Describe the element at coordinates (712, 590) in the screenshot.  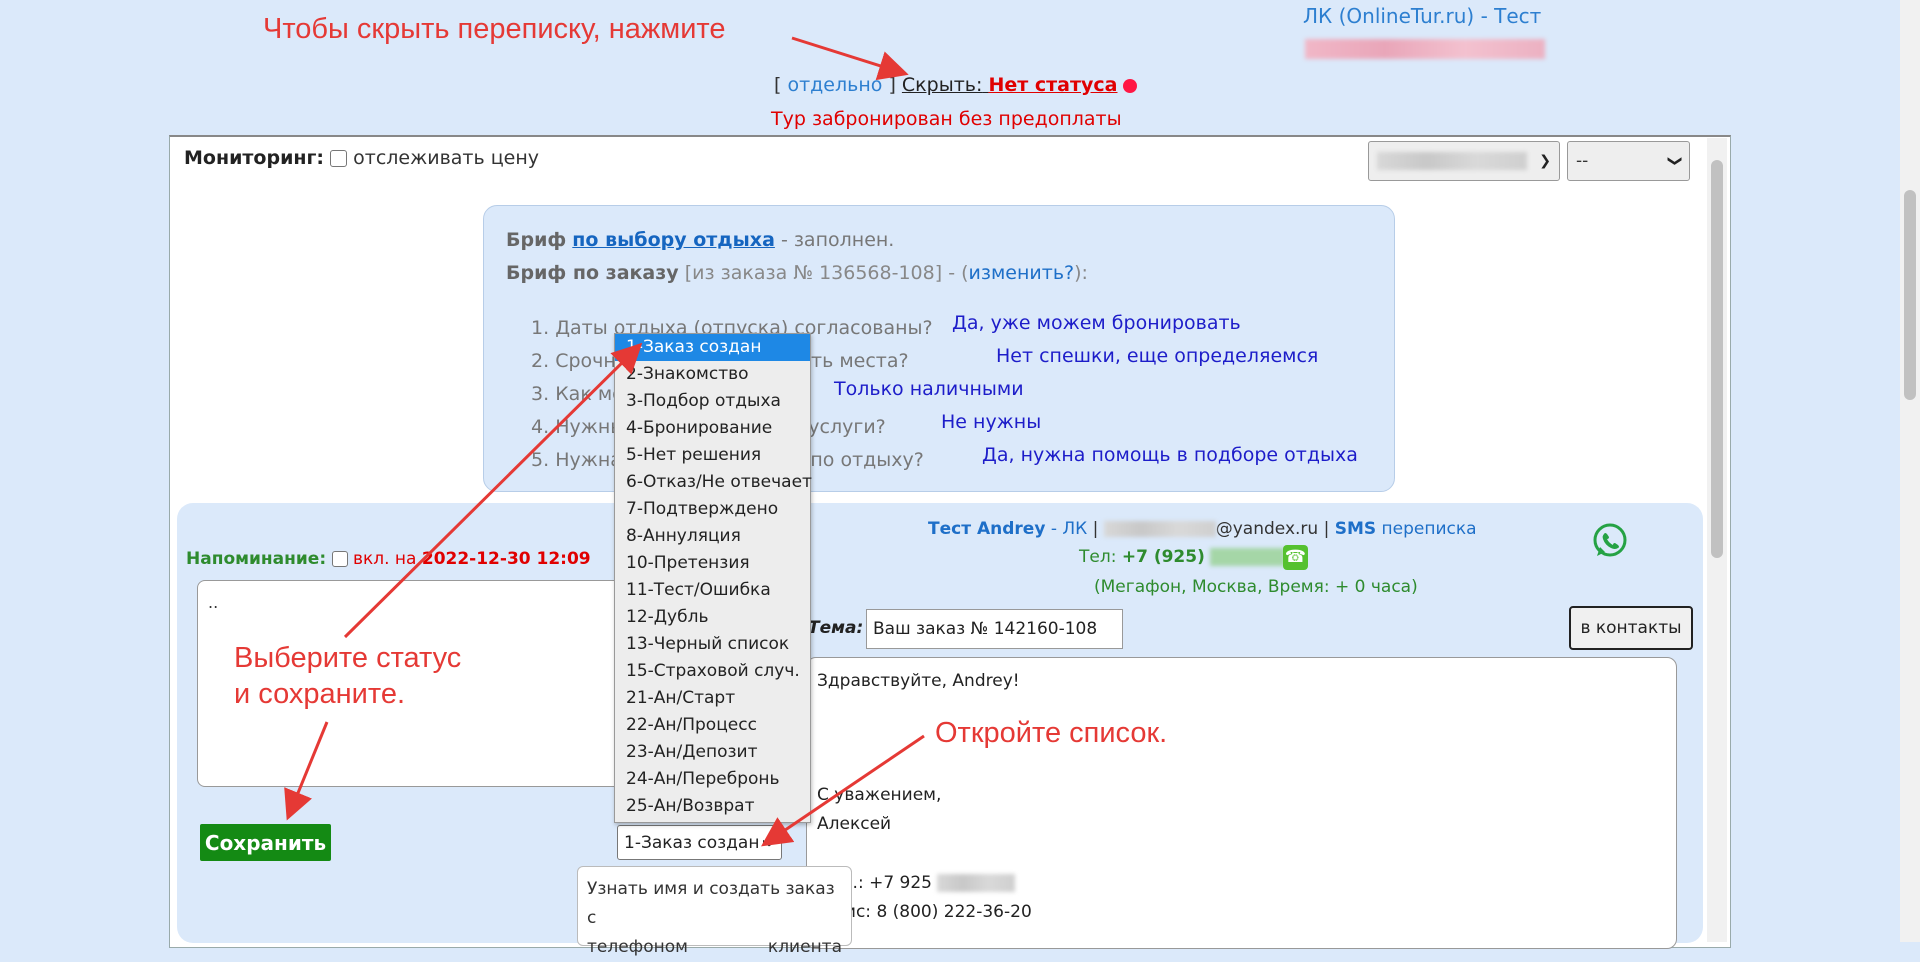
I see `dropdown-option: 11-Тест/Ошибка` at that location.